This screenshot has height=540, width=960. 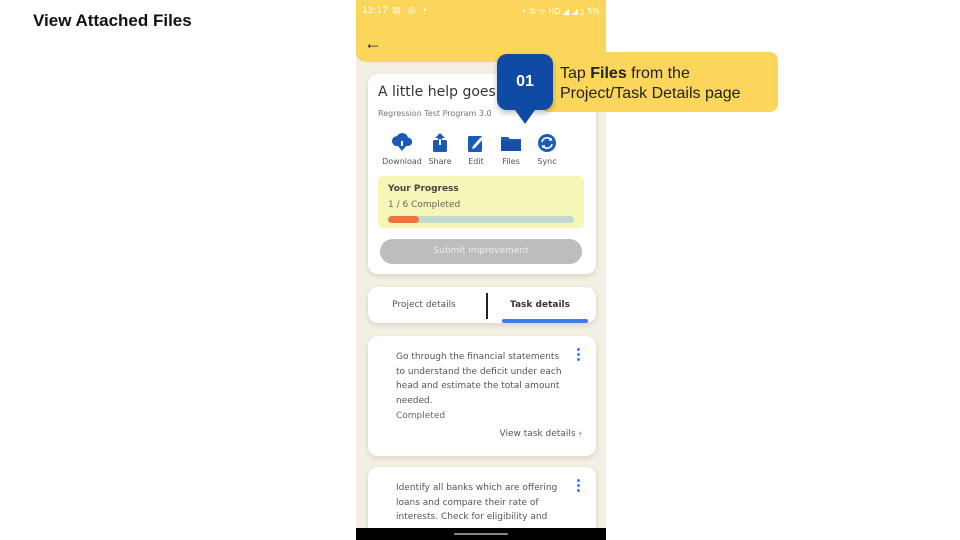 What do you see at coordinates (540, 305) in the screenshot?
I see `tab-task-details: Task details` at bounding box center [540, 305].